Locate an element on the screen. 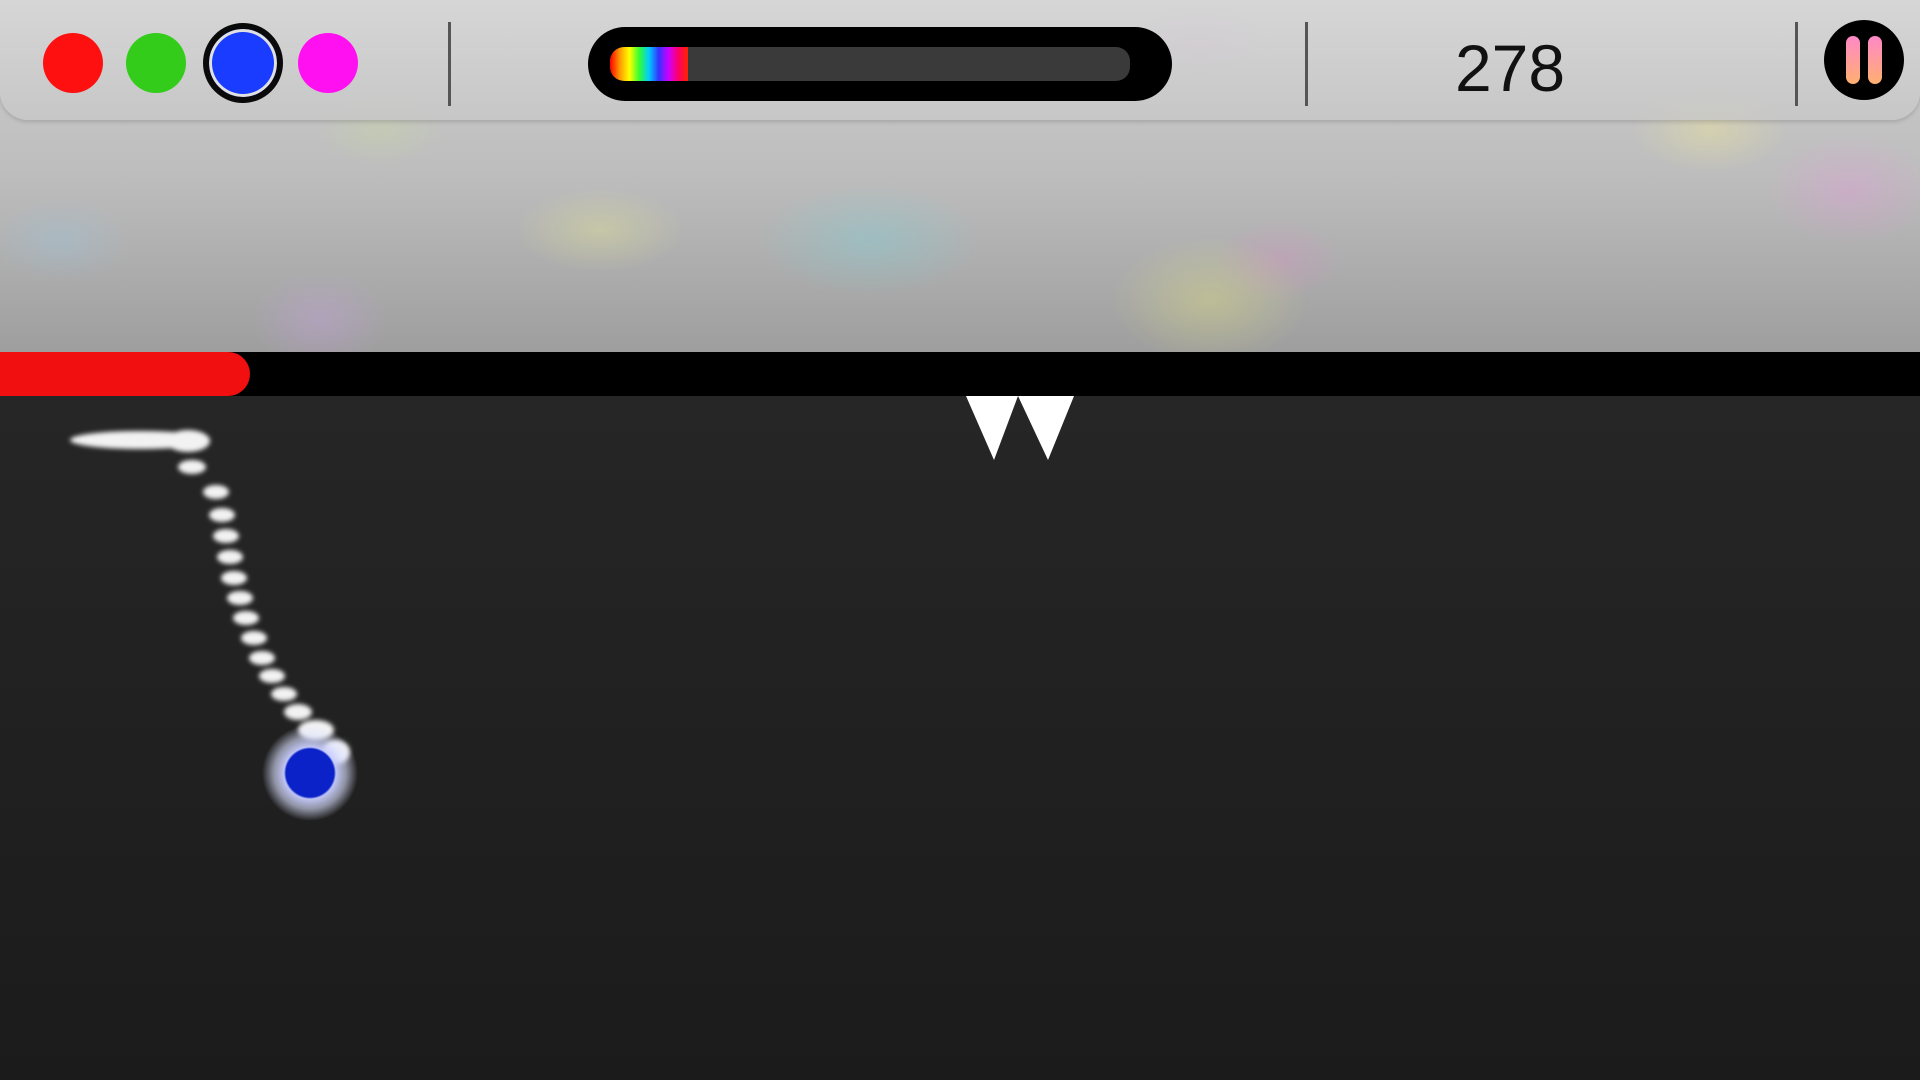 The height and width of the screenshot is (1080, 1920). player-trail is located at coordinates (210, 597).